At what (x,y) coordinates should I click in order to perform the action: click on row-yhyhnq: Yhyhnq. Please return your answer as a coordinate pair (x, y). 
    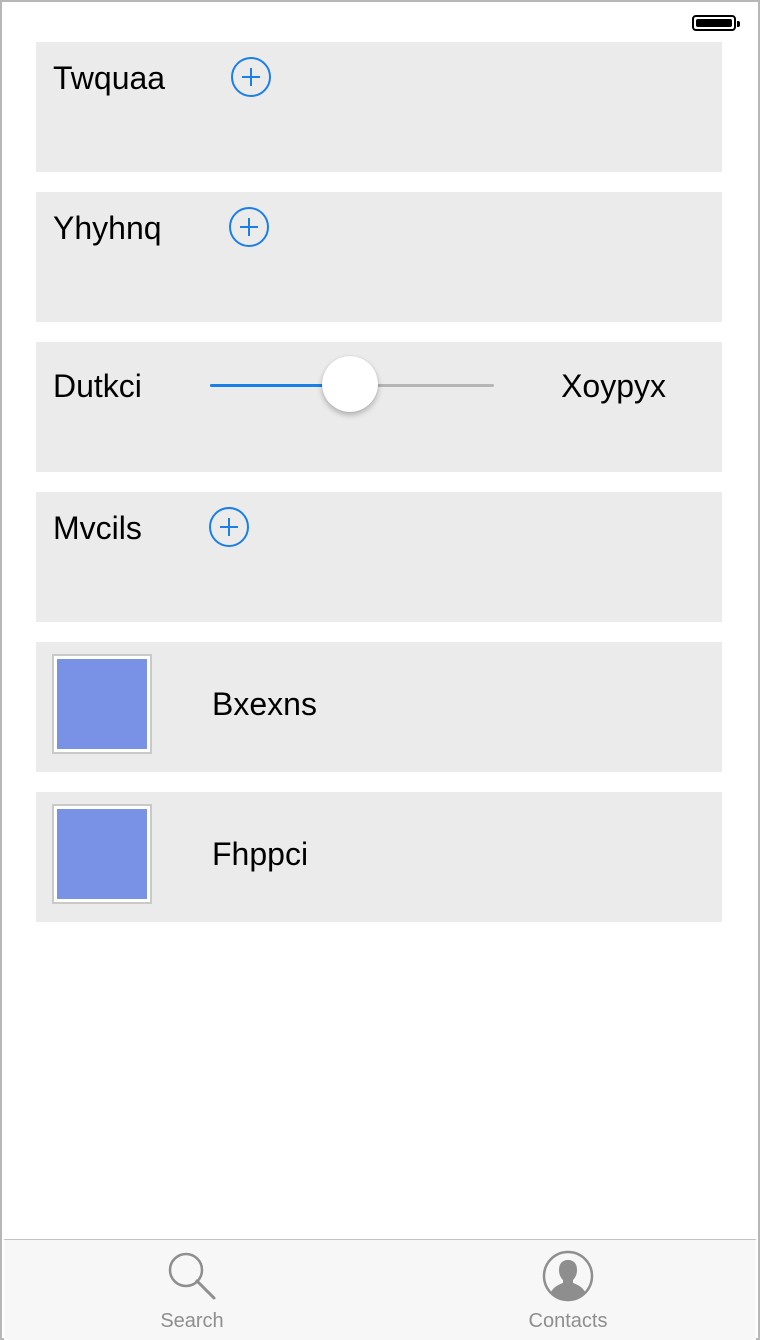
    Looking at the image, I should click on (379, 257).